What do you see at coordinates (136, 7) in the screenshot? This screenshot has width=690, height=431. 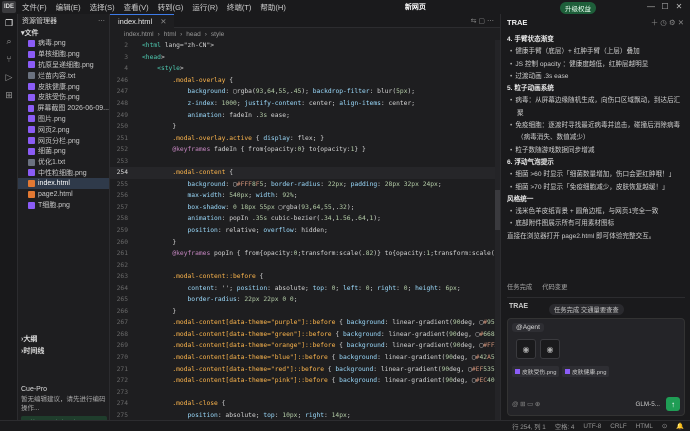 I see `menu-view: 查看(V)` at bounding box center [136, 7].